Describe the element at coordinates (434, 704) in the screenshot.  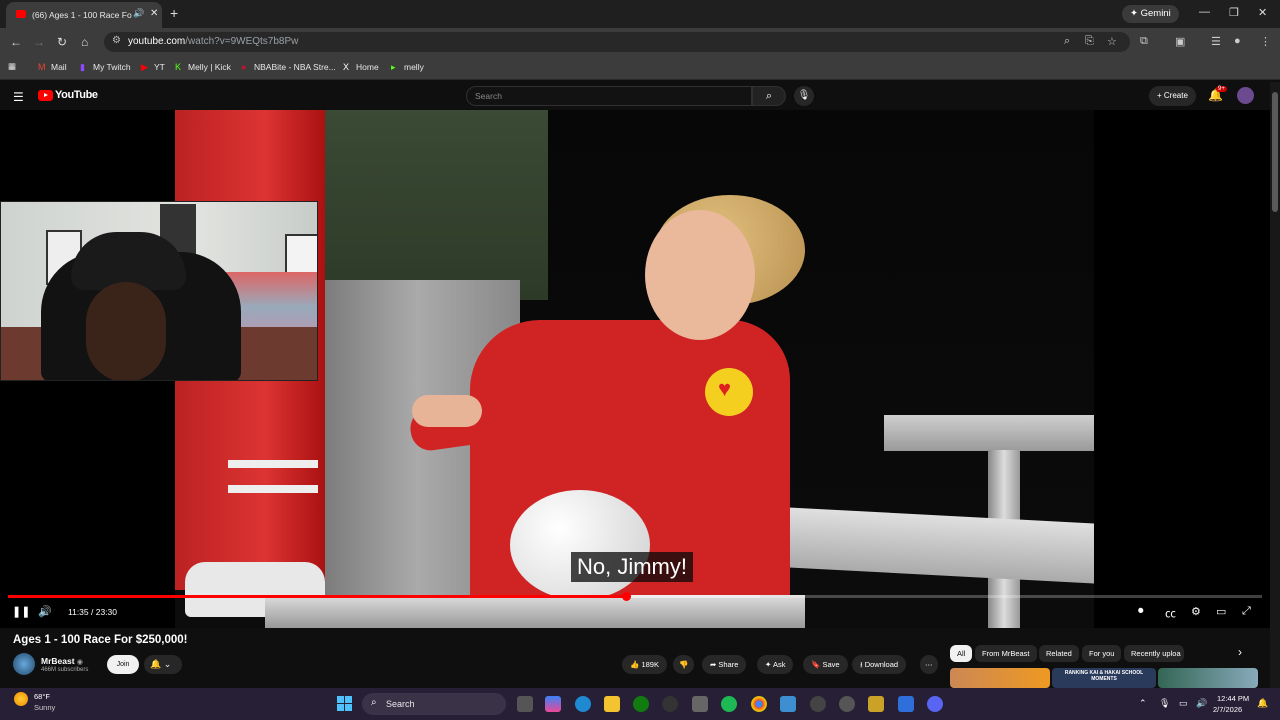
I see `taskbar-search: ⌕ Search` at that location.